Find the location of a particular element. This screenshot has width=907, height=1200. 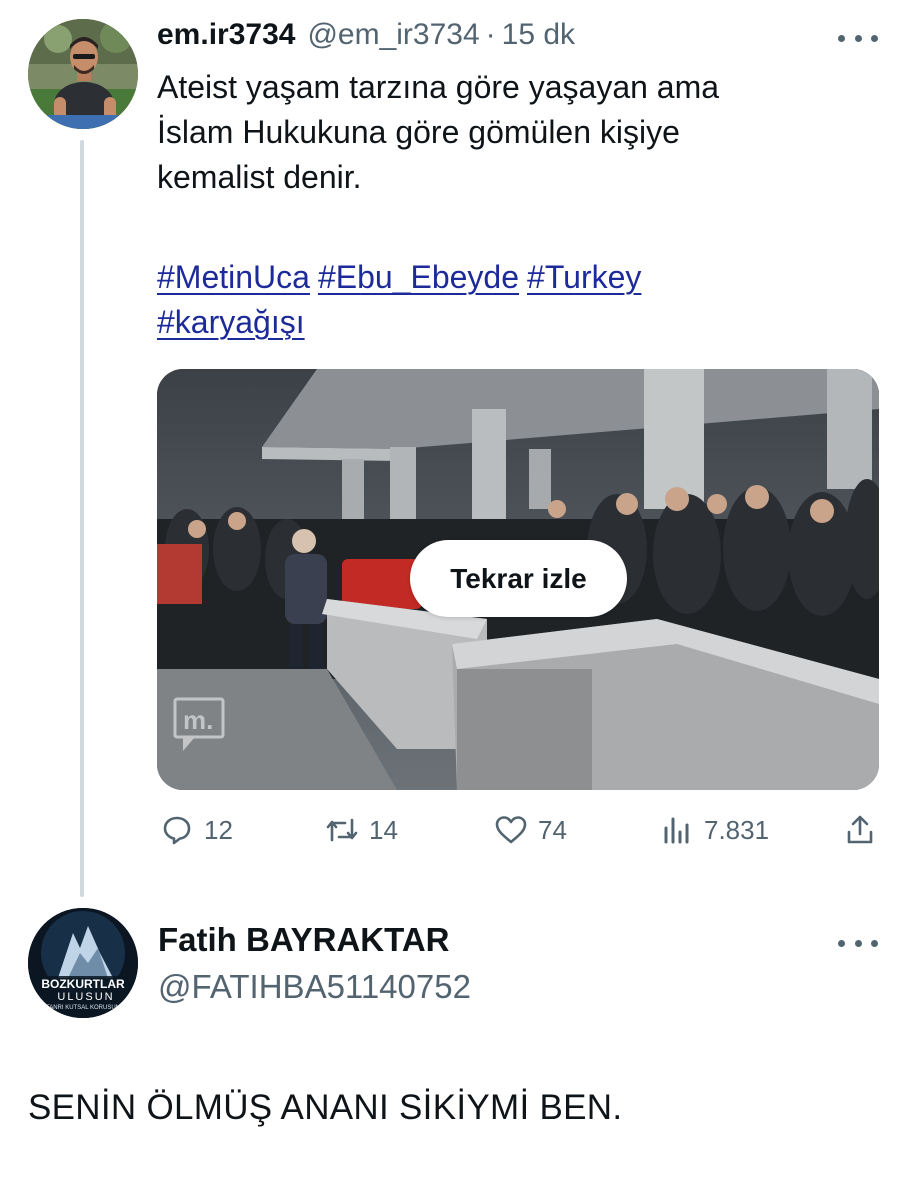

tweet-header: em.ir3734 @em_ir3734 · 15 dk is located at coordinates (366, 38).